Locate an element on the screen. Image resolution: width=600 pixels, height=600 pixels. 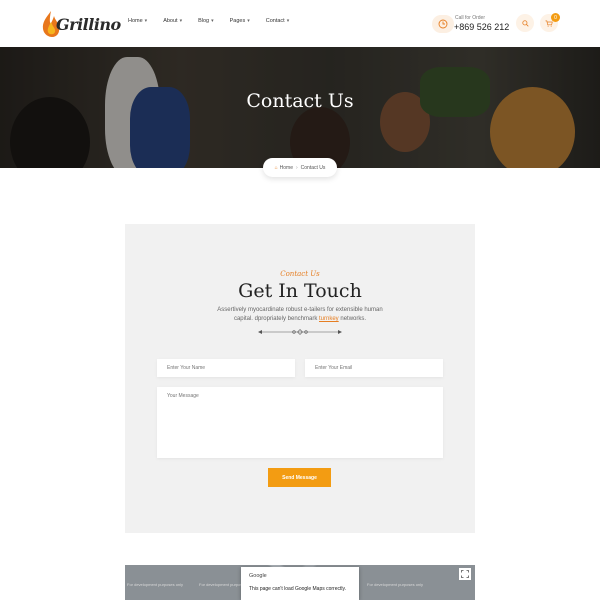
nav-label: About is located at coordinates (170, 21).